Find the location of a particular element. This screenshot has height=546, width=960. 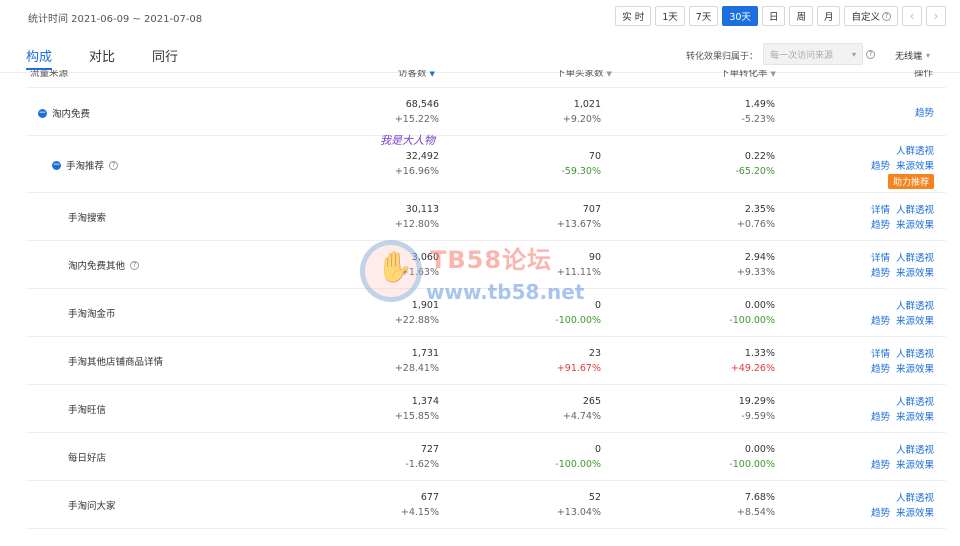

source-name-cell: 手淘其他店铺商品详情 is located at coordinates (116, 362).